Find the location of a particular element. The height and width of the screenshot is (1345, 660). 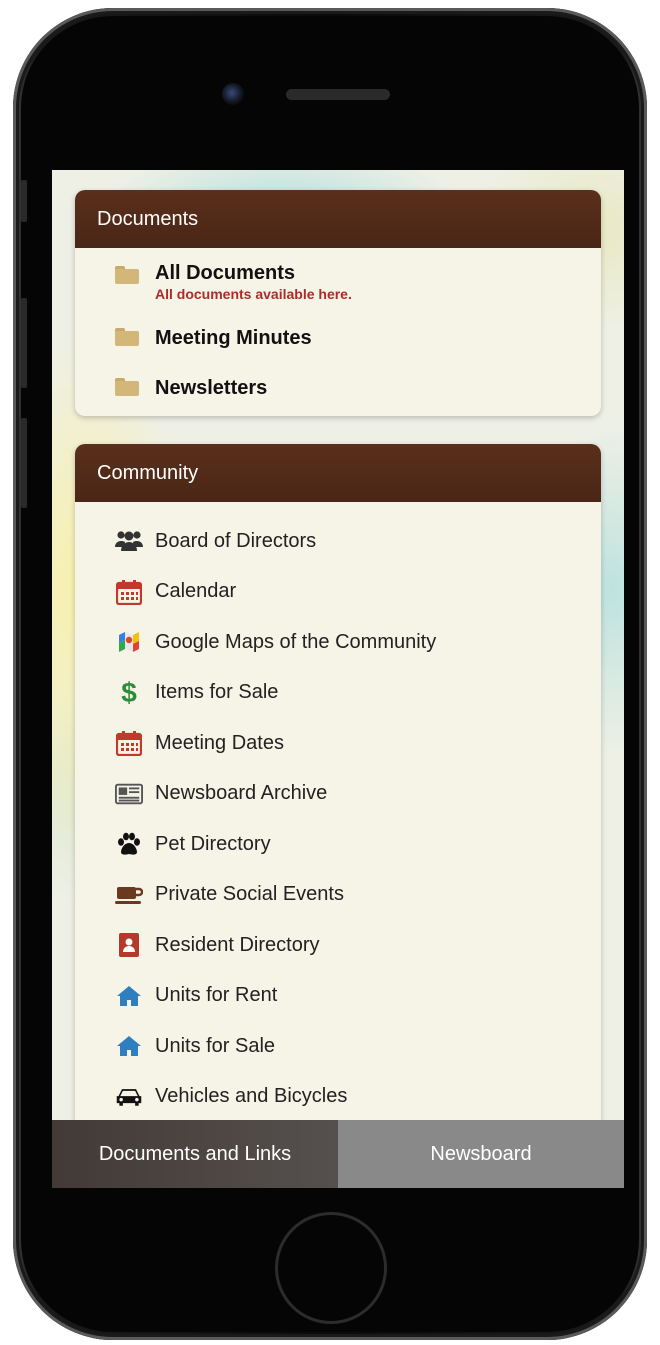

mute-switch is located at coordinates (24, 201).